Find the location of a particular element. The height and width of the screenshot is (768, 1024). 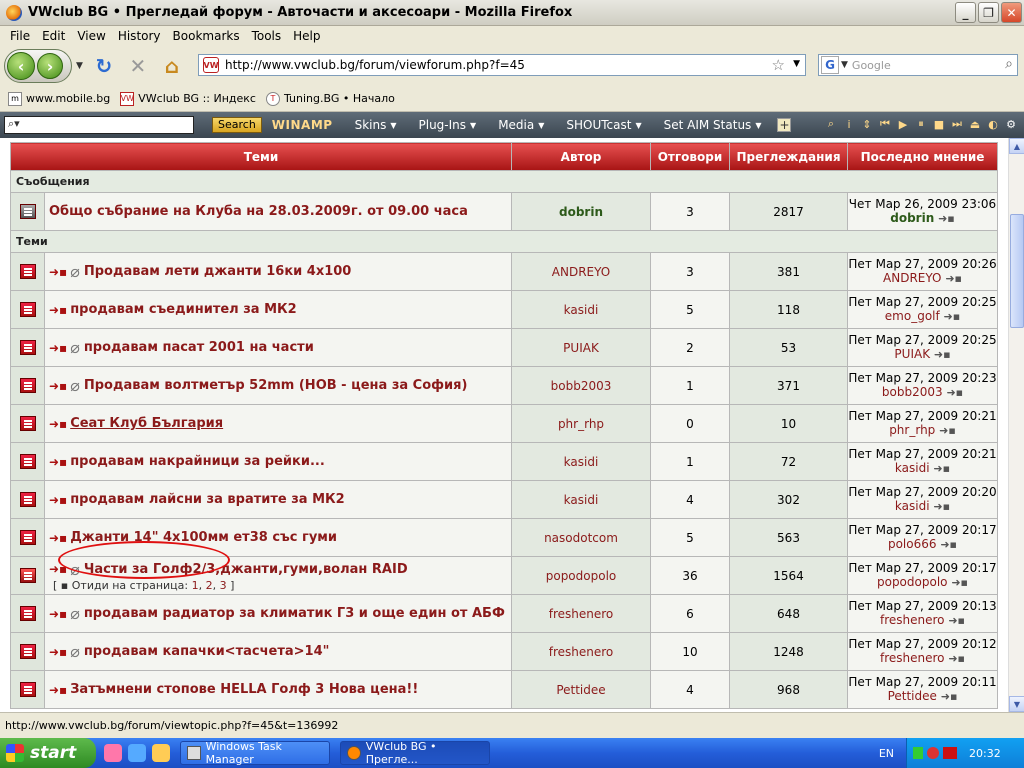

topic-author: nasodotcom is located at coordinates (581, 538).